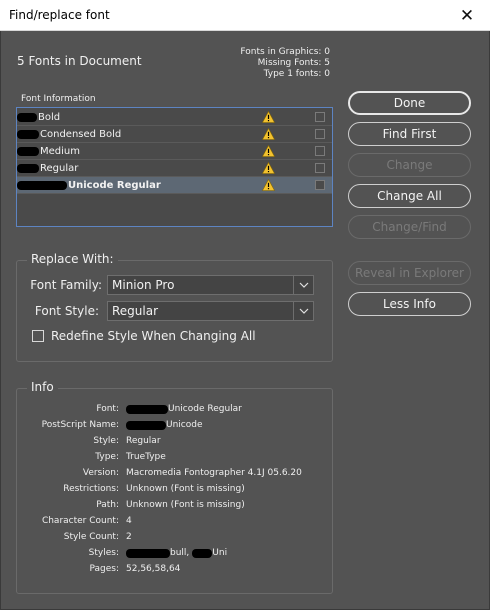 The width and height of the screenshot is (490, 610). Describe the element at coordinates (146, 457) in the screenshot. I see `info-type-value: TrueType` at that location.